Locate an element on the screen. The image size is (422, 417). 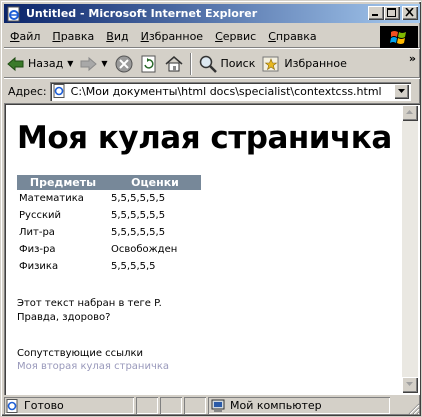
window-title: Untitled - Microsoft Internet Explorer is located at coordinates (142, 13).